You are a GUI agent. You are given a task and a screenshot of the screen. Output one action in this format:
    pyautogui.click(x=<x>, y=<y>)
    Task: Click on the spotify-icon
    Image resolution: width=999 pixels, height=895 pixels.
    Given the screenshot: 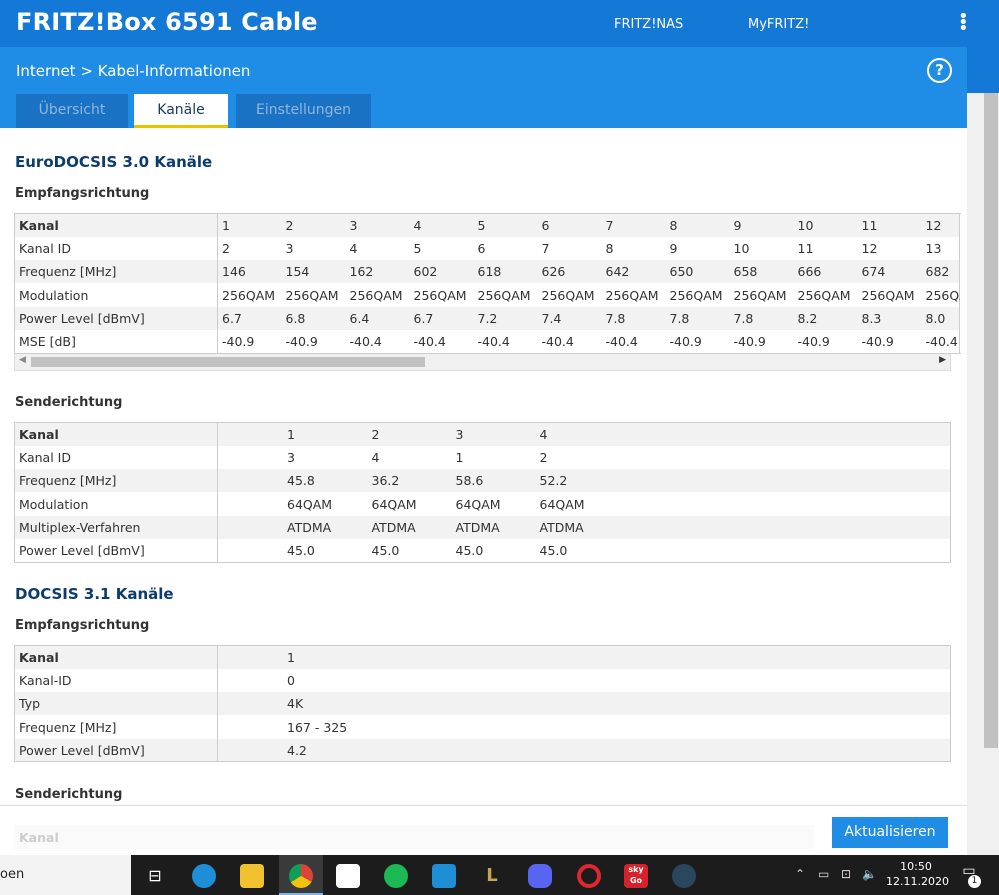 What is the action you would take?
    pyautogui.click(x=396, y=876)
    